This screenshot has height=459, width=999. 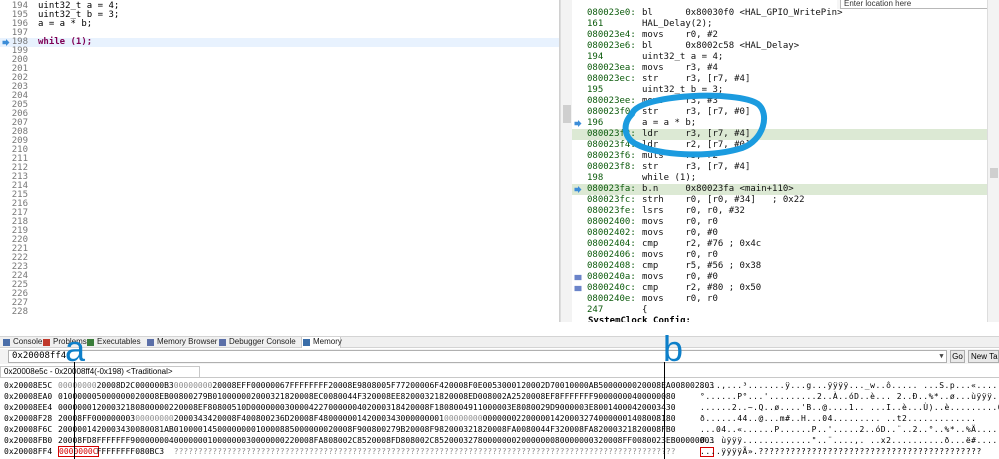 I want to click on memory-word: 20008EFF, so click(x=231, y=385).